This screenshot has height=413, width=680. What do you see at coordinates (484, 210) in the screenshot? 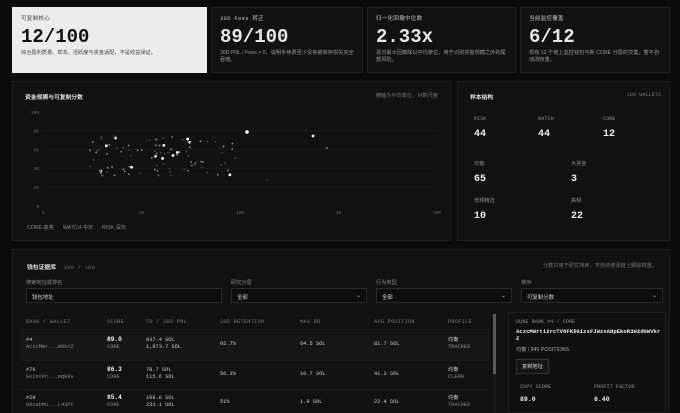
I see `sample-low-freq: 低频精选 10` at bounding box center [484, 210].